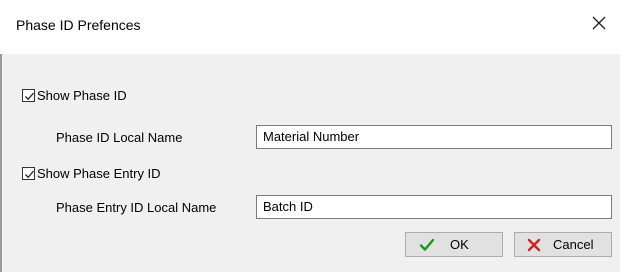 Image resolution: width=620 pixels, height=272 pixels. I want to click on ok-button: OK, so click(454, 244).